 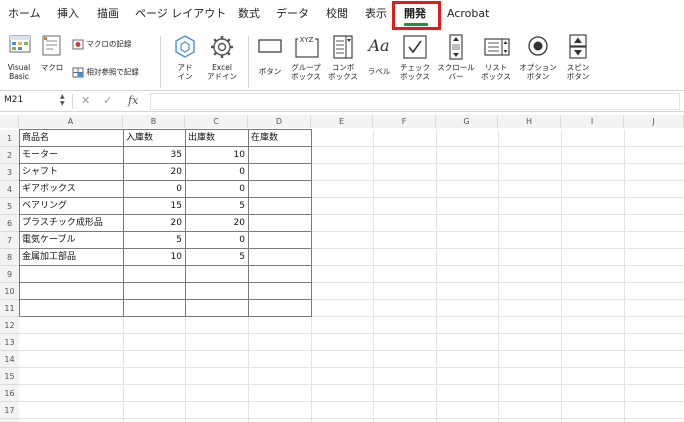 What do you see at coordinates (9, 121) in the screenshot?
I see `select-all-corner` at bounding box center [9, 121].